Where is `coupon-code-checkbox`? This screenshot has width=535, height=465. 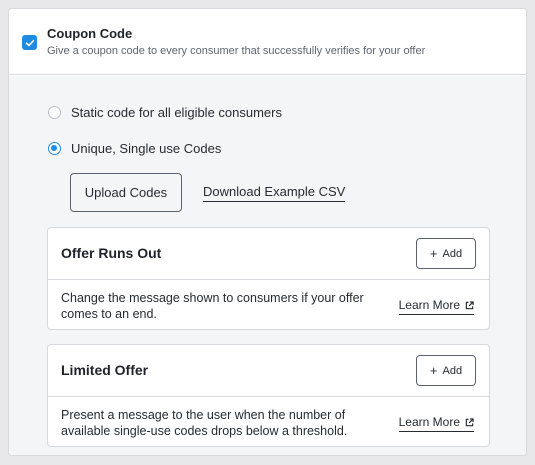 coupon-code-checkbox is located at coordinates (29, 42).